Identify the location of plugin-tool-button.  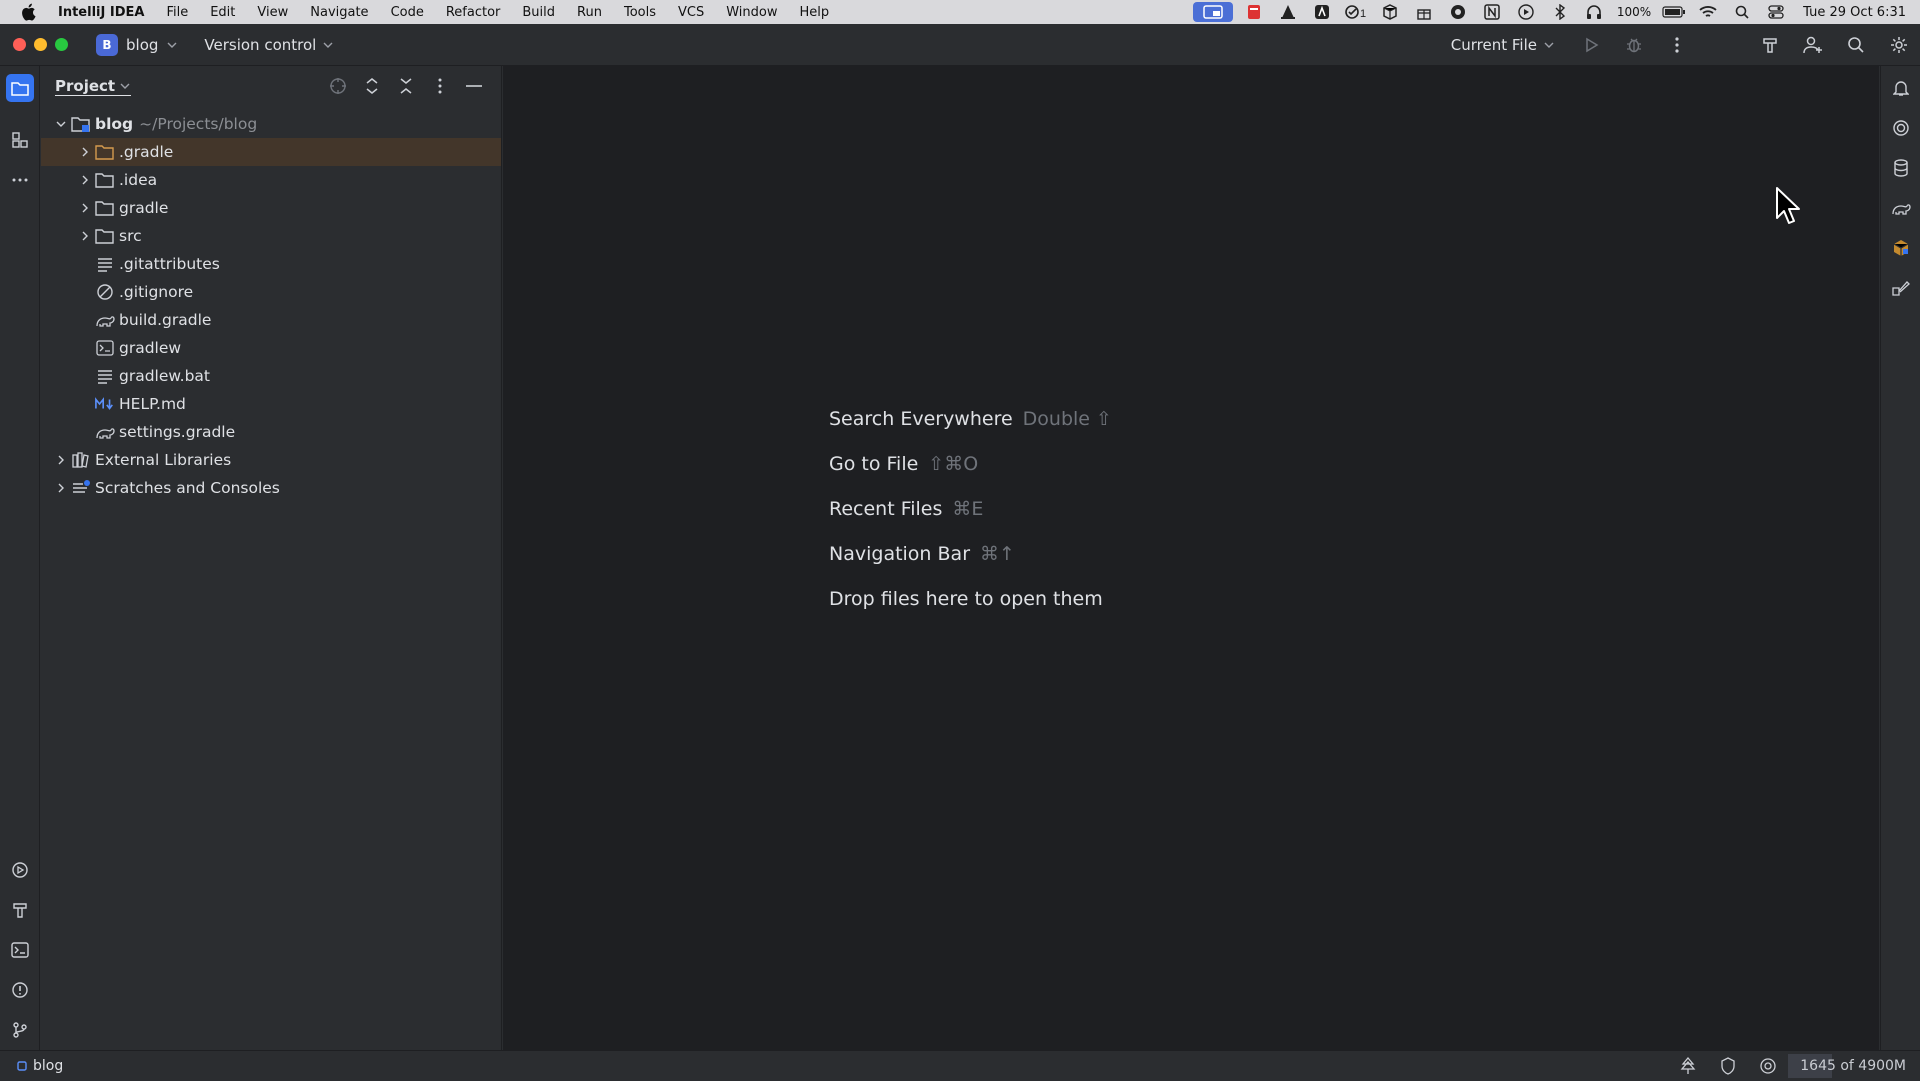
(1901, 248).